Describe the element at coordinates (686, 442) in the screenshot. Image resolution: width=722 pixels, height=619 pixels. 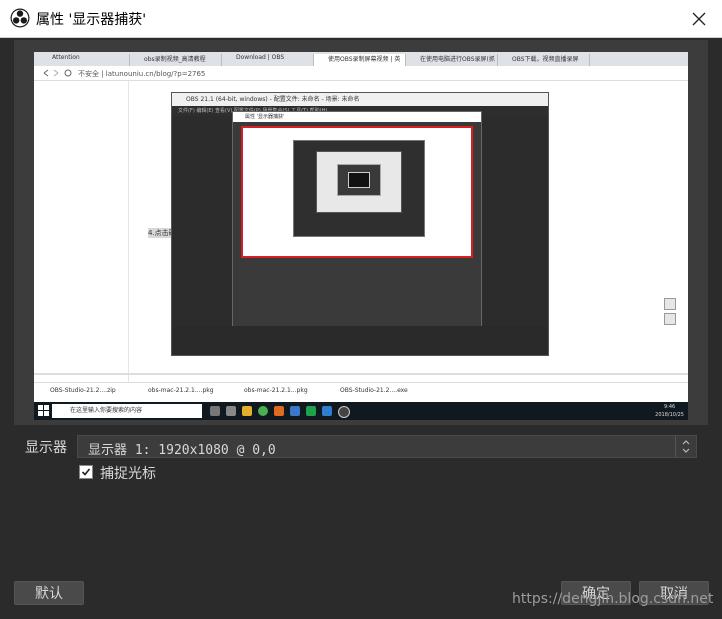
I see `chevron-up-icon` at that location.